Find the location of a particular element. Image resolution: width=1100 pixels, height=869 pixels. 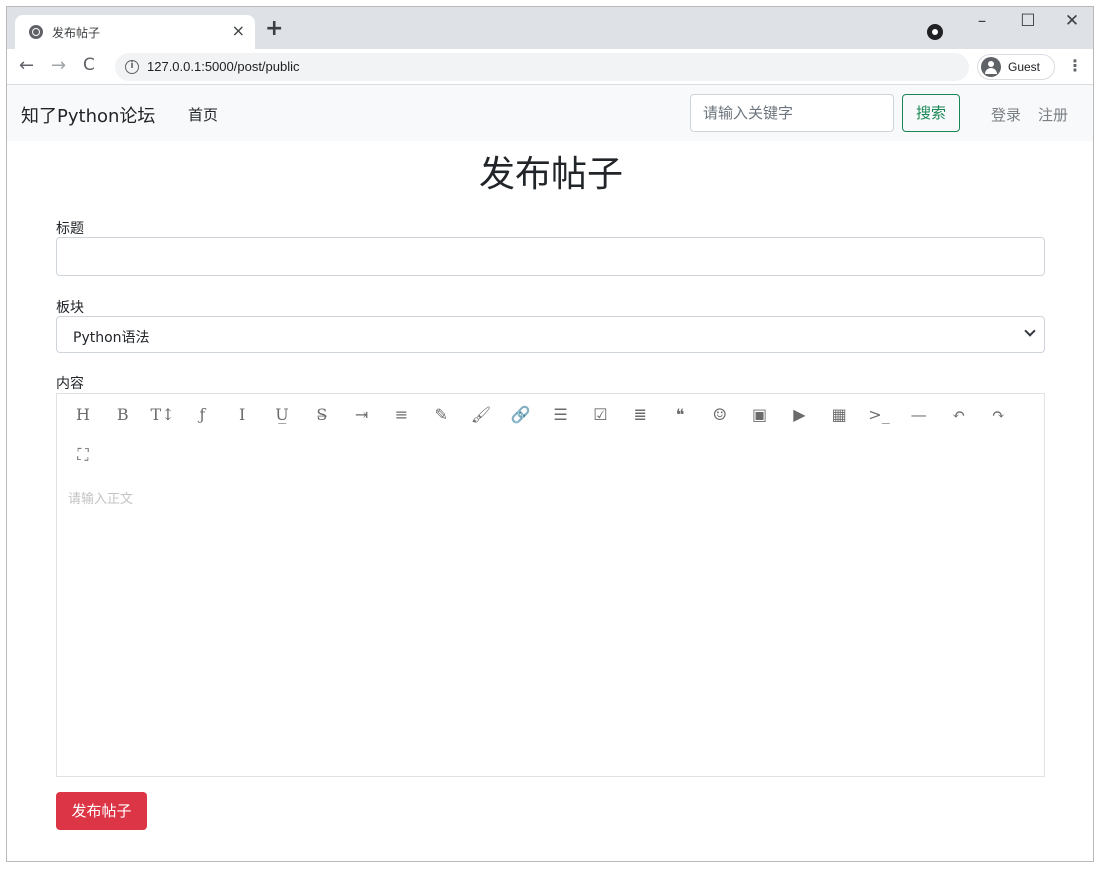

profile-label: Guest is located at coordinates (1024, 67).